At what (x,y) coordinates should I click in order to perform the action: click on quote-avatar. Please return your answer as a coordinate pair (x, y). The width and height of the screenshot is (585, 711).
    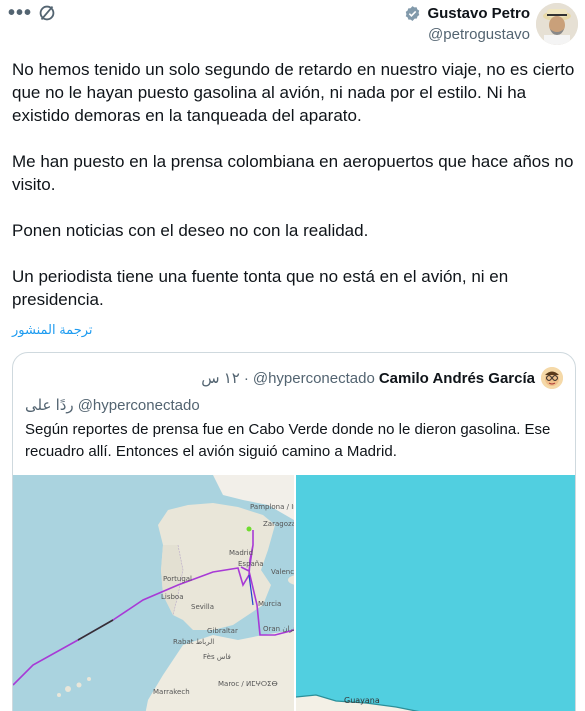
    Looking at the image, I should click on (552, 378).